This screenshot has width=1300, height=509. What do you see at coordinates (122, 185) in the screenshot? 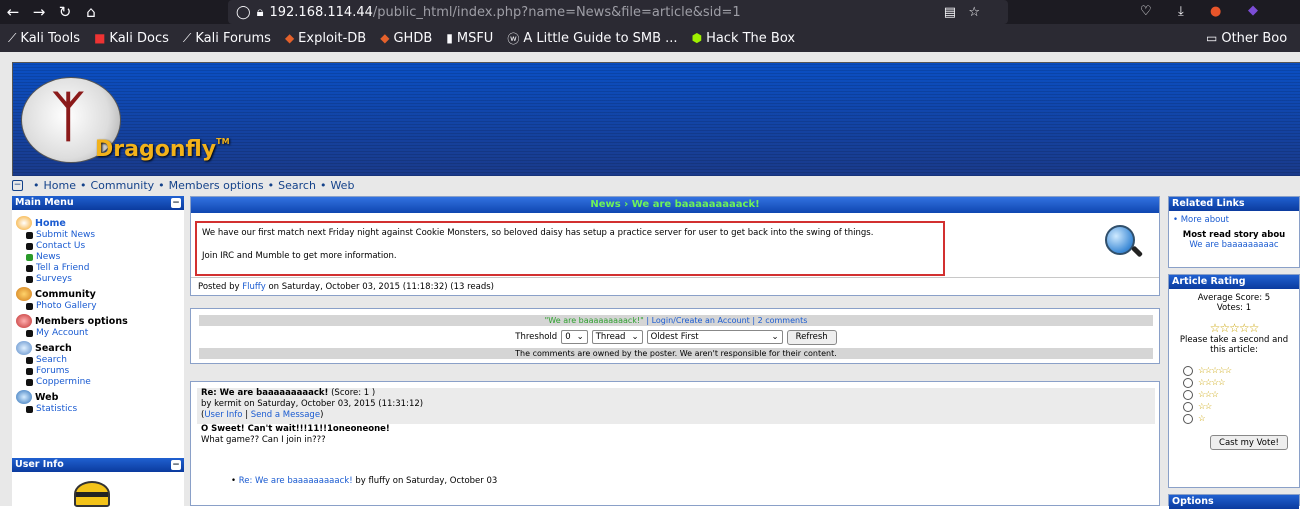
I see `nav-community: Community` at bounding box center [122, 185].